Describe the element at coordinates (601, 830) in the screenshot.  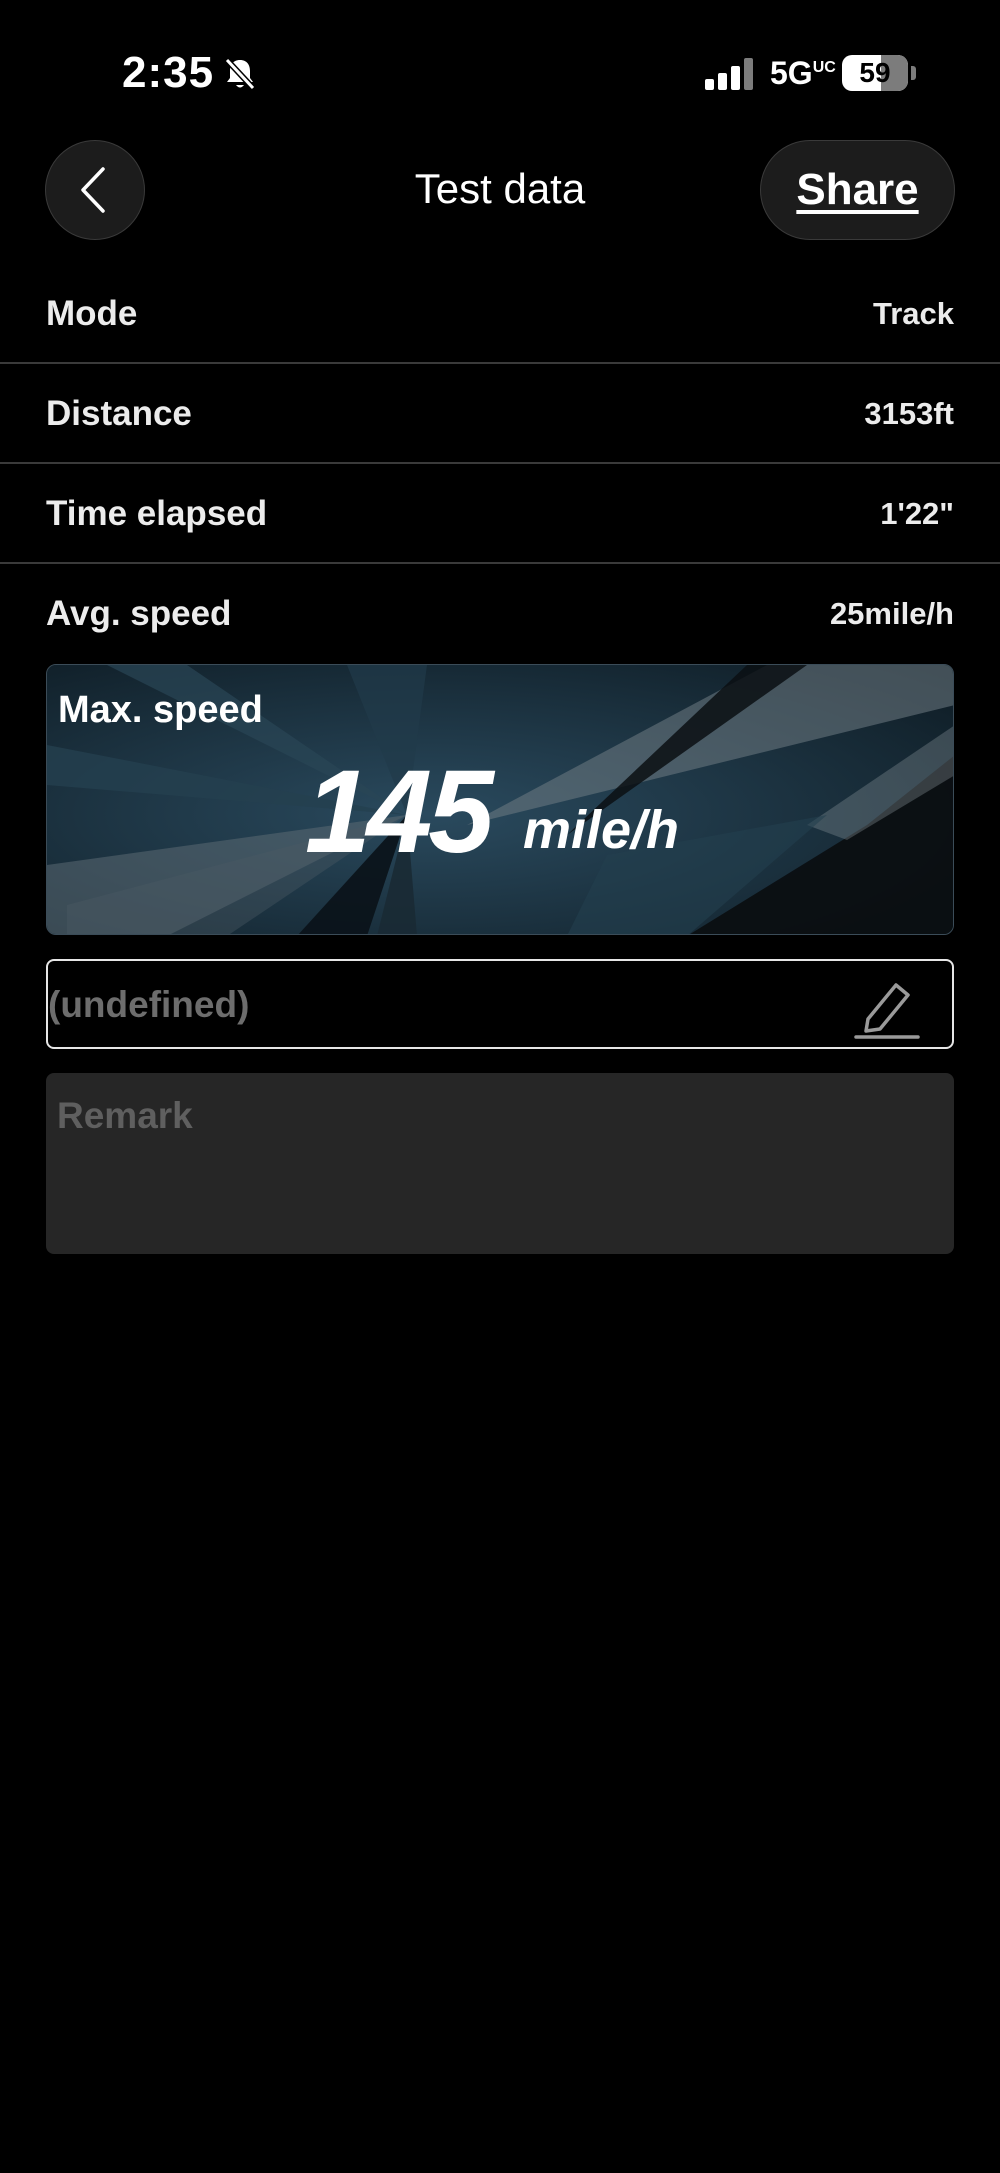
I see `max-speed-unit: mile/h` at that location.